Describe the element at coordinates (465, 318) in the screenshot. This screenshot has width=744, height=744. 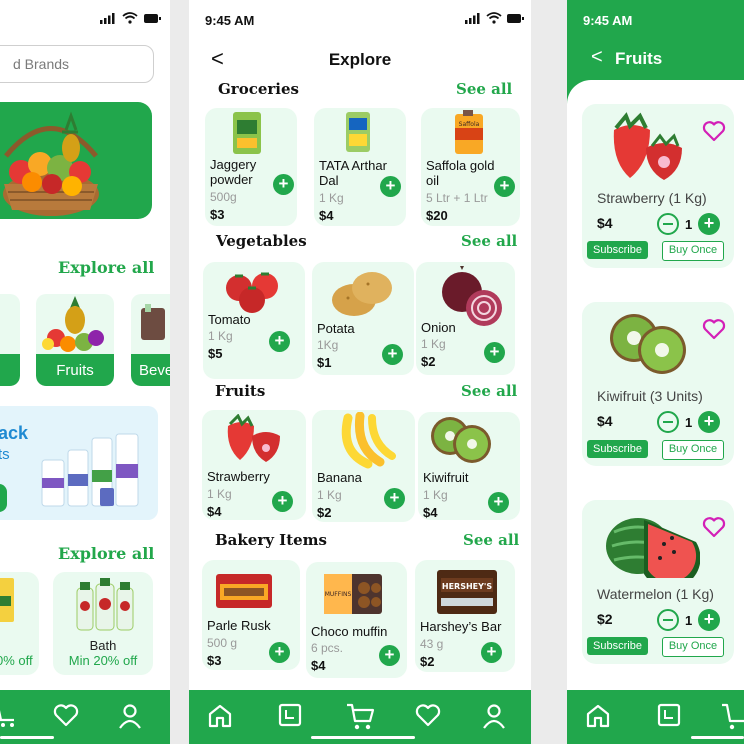
I see `product-card: Onion 1 Kg $2 +` at that location.